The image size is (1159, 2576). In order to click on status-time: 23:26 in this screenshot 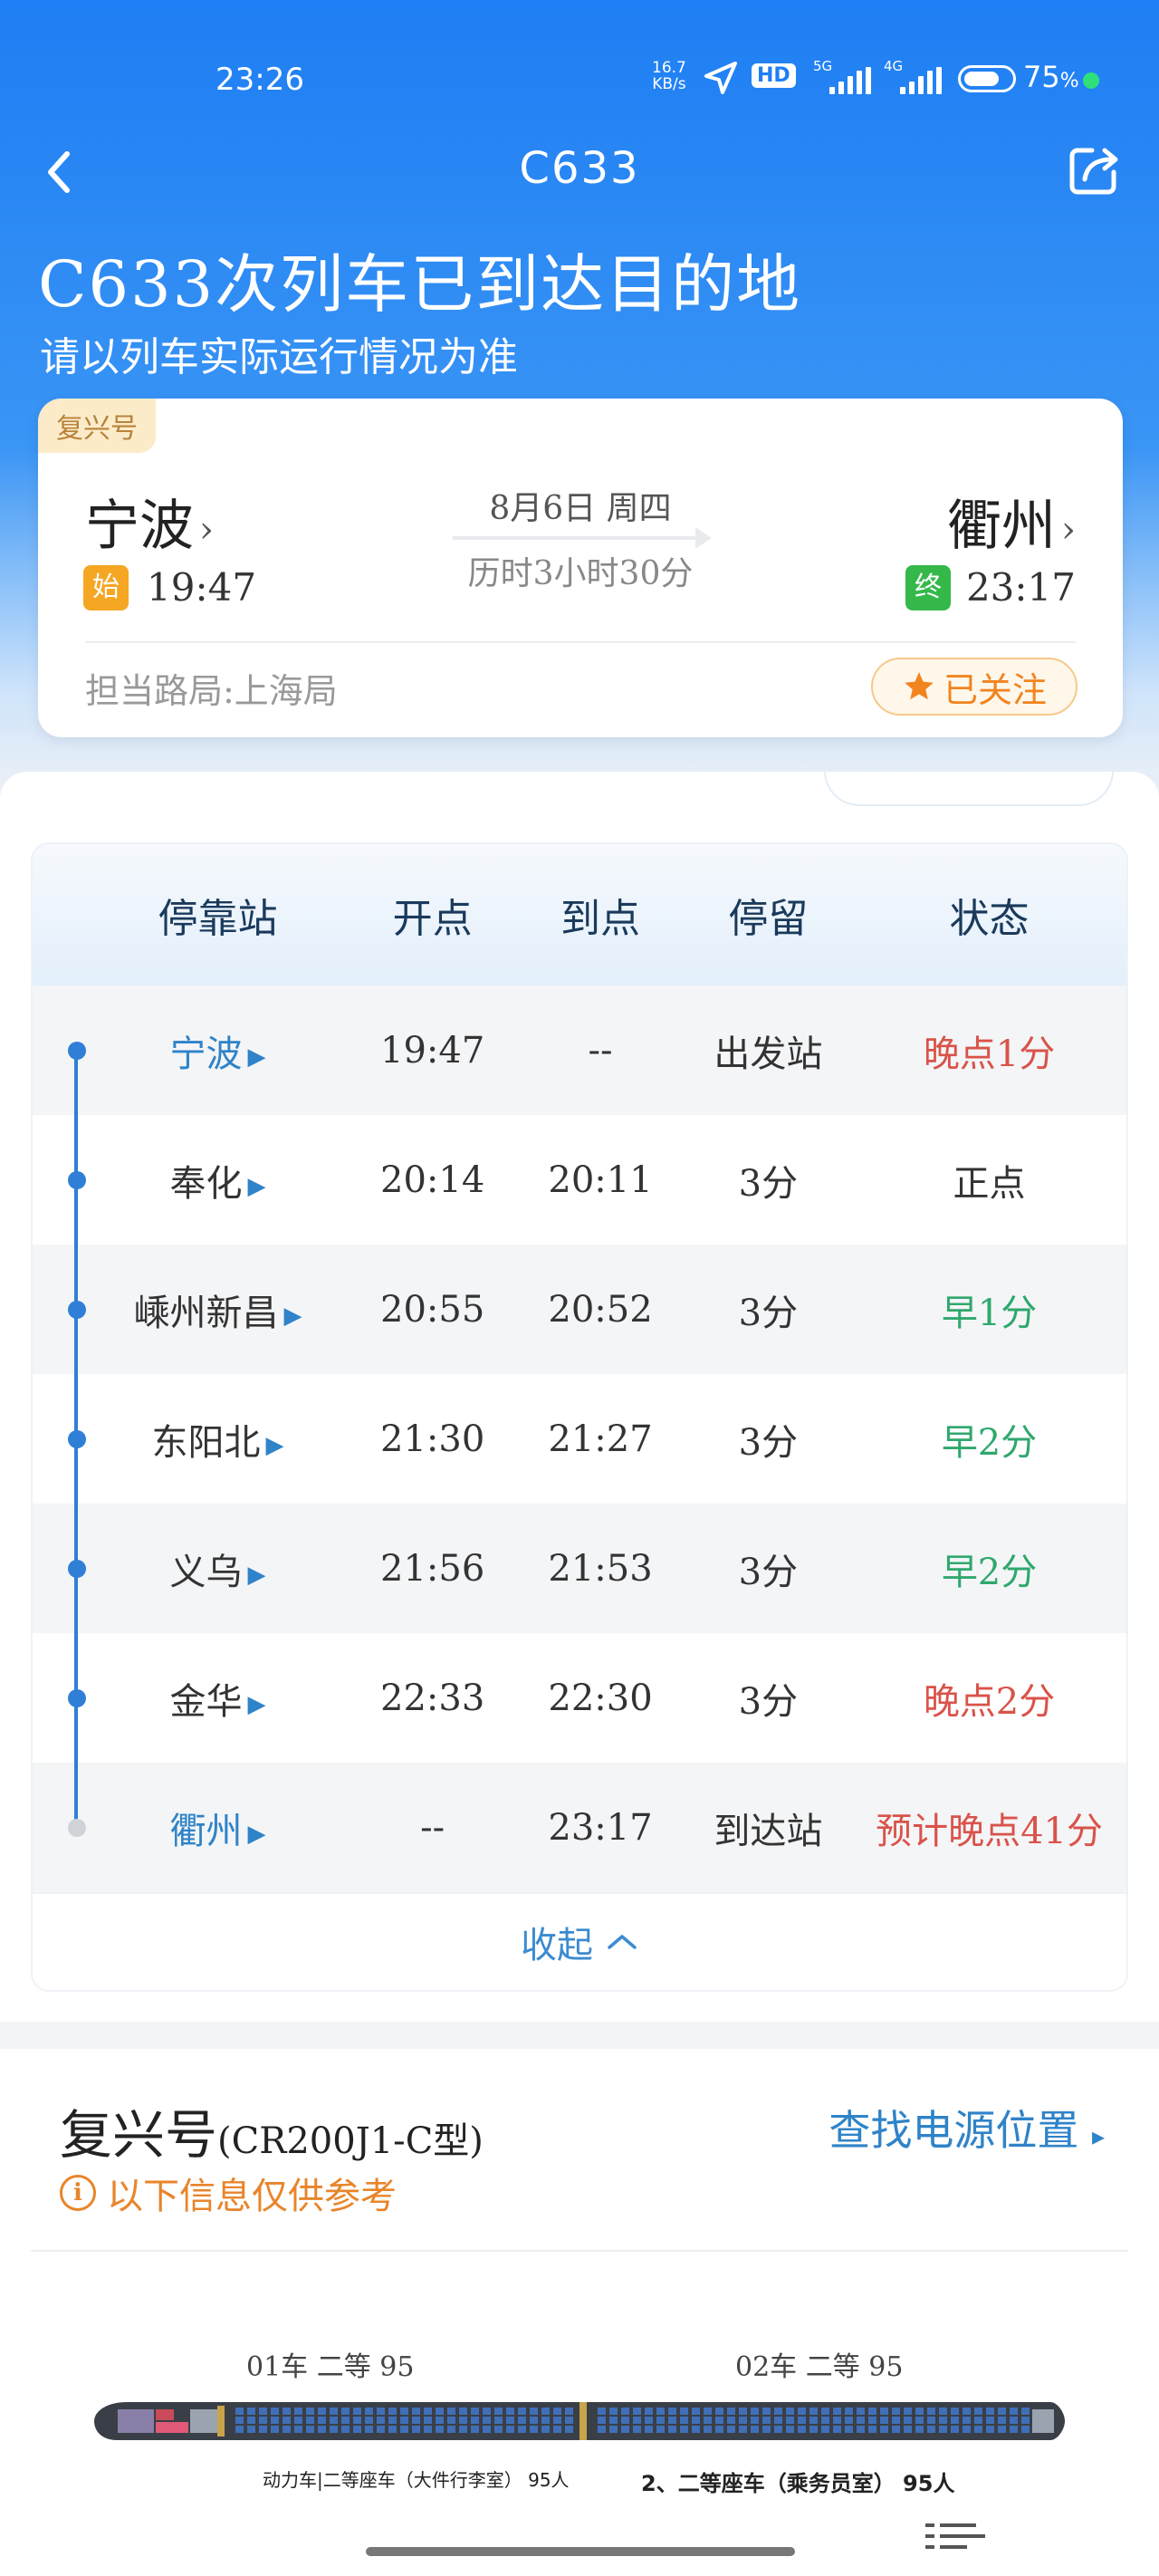, I will do `click(260, 80)`.